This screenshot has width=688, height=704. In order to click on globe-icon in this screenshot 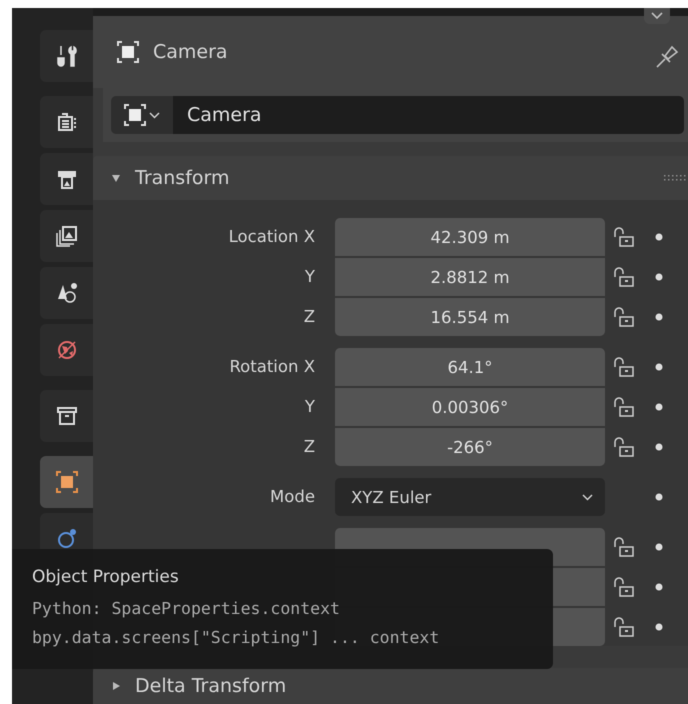, I will do `click(67, 350)`.